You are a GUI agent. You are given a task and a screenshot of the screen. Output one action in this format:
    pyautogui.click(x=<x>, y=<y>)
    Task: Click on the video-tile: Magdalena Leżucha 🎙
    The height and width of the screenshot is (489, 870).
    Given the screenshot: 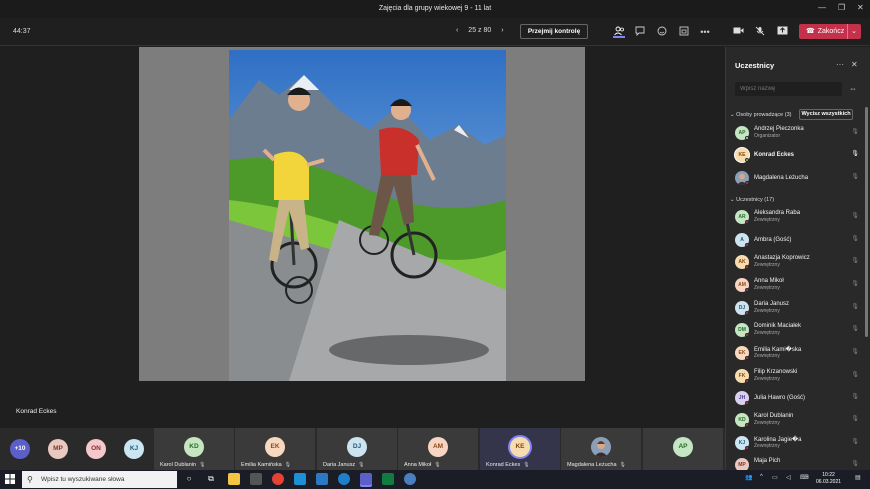 What is the action you would take?
    pyautogui.click(x=601, y=449)
    